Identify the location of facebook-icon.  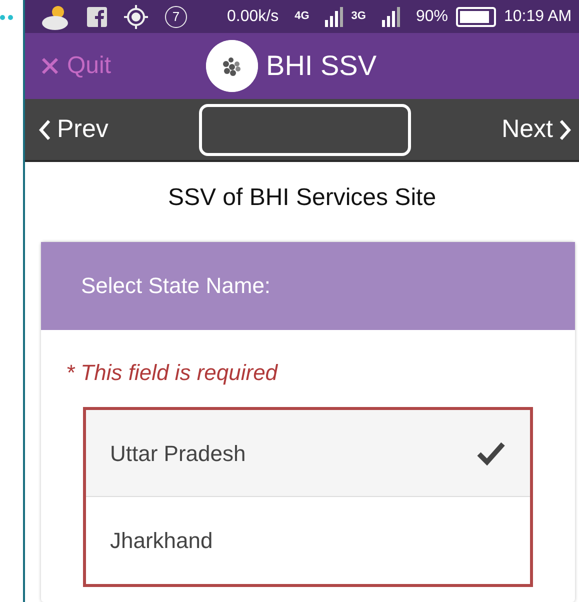
(97, 16).